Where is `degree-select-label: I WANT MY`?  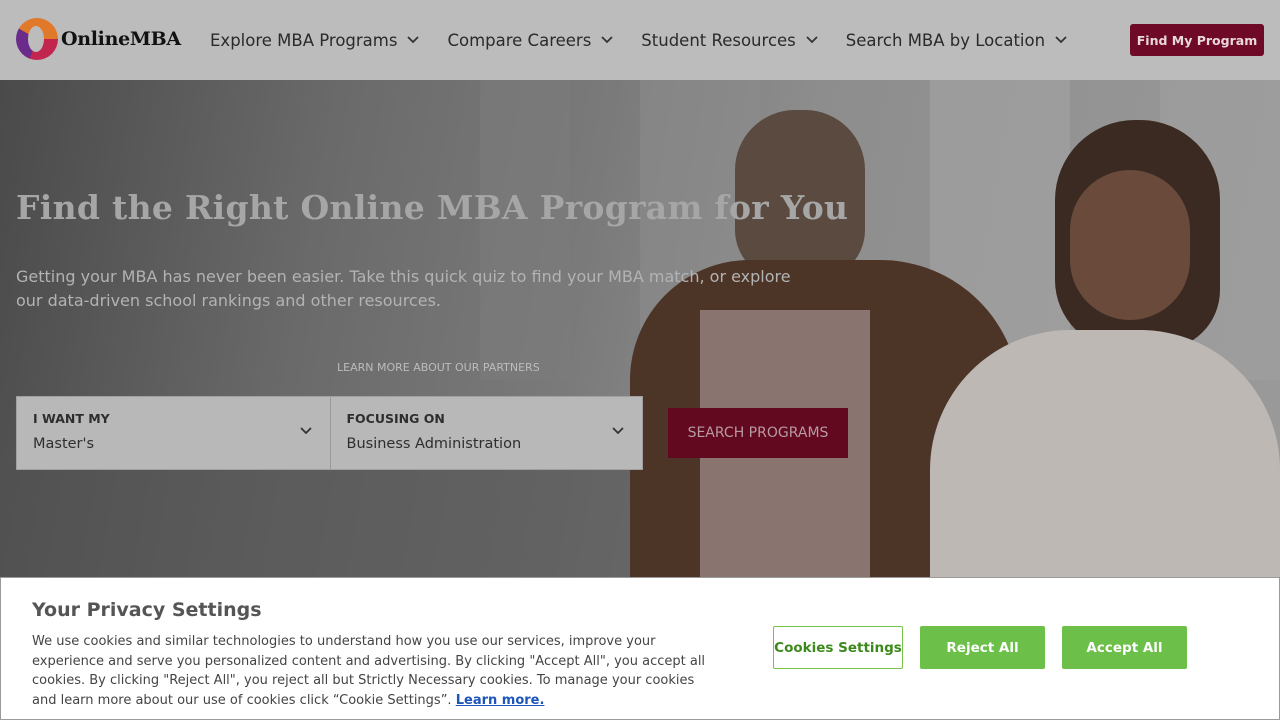
degree-select-label: I WANT MY is located at coordinates (71, 418).